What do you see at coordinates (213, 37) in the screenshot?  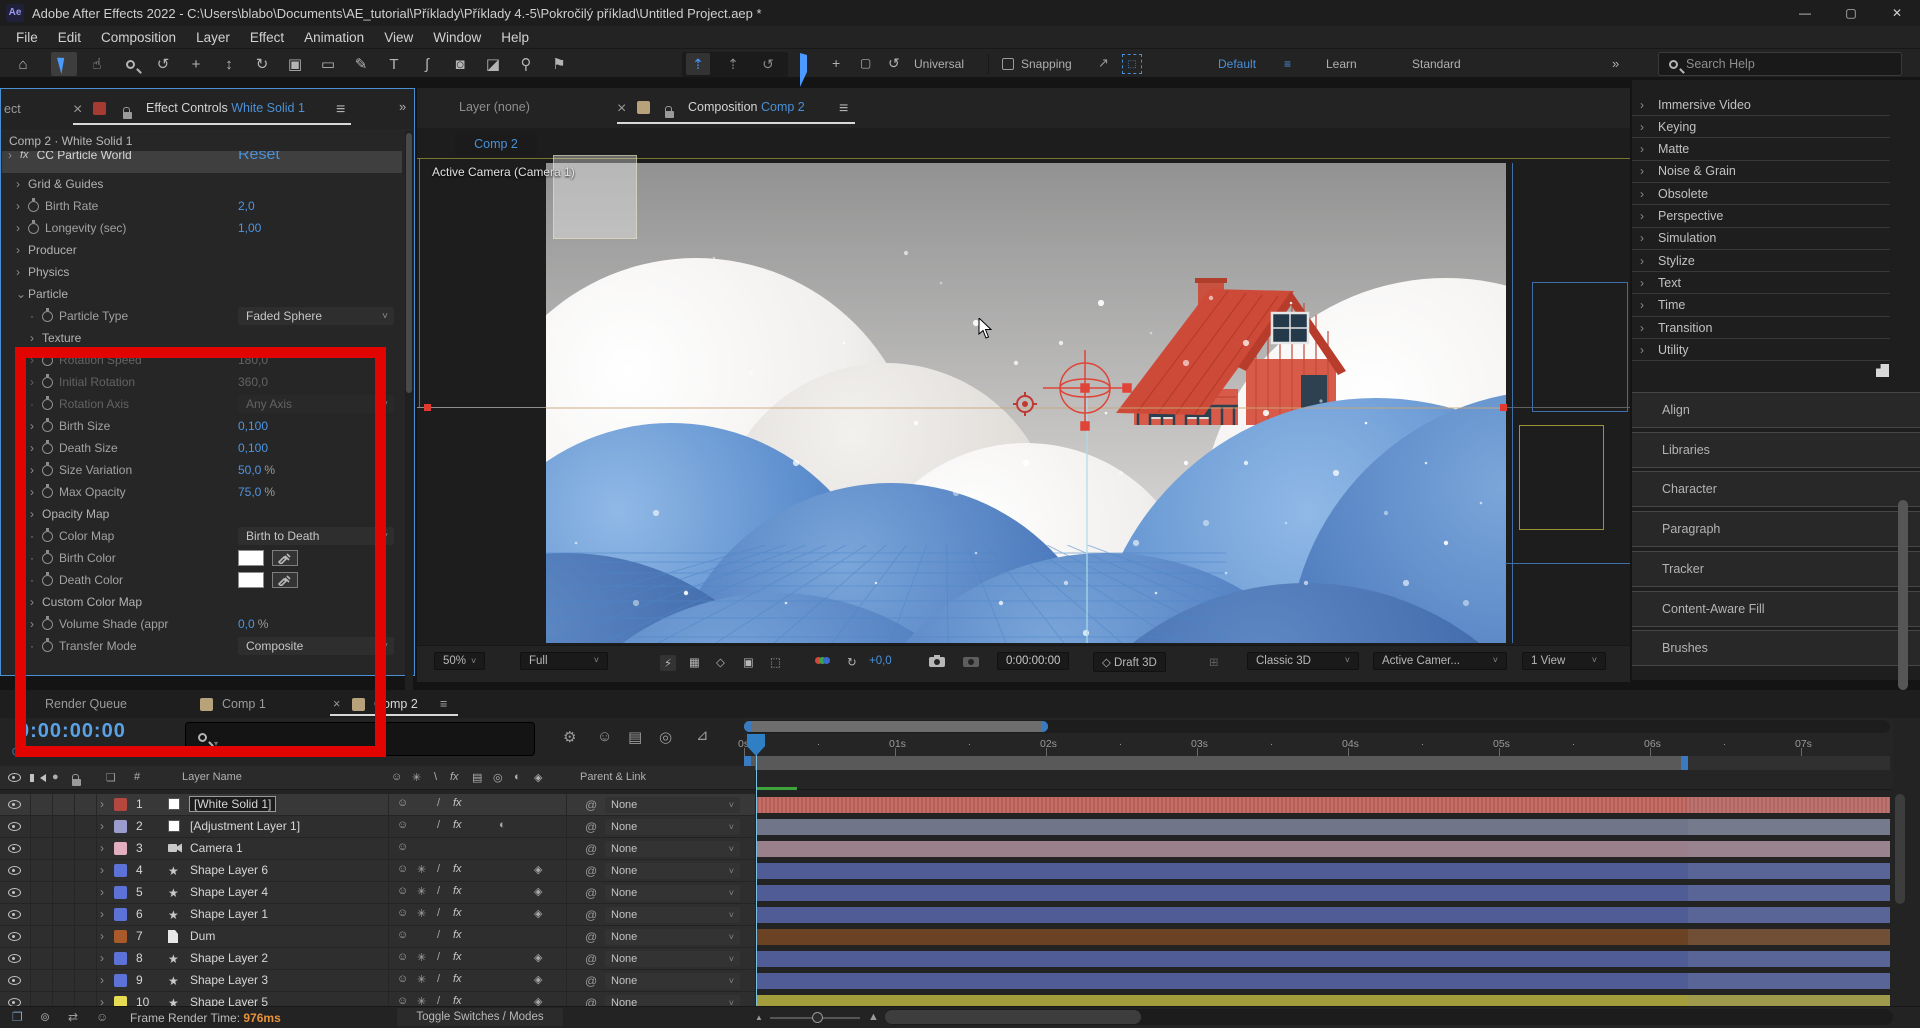 I see `menu-layer: Layer` at bounding box center [213, 37].